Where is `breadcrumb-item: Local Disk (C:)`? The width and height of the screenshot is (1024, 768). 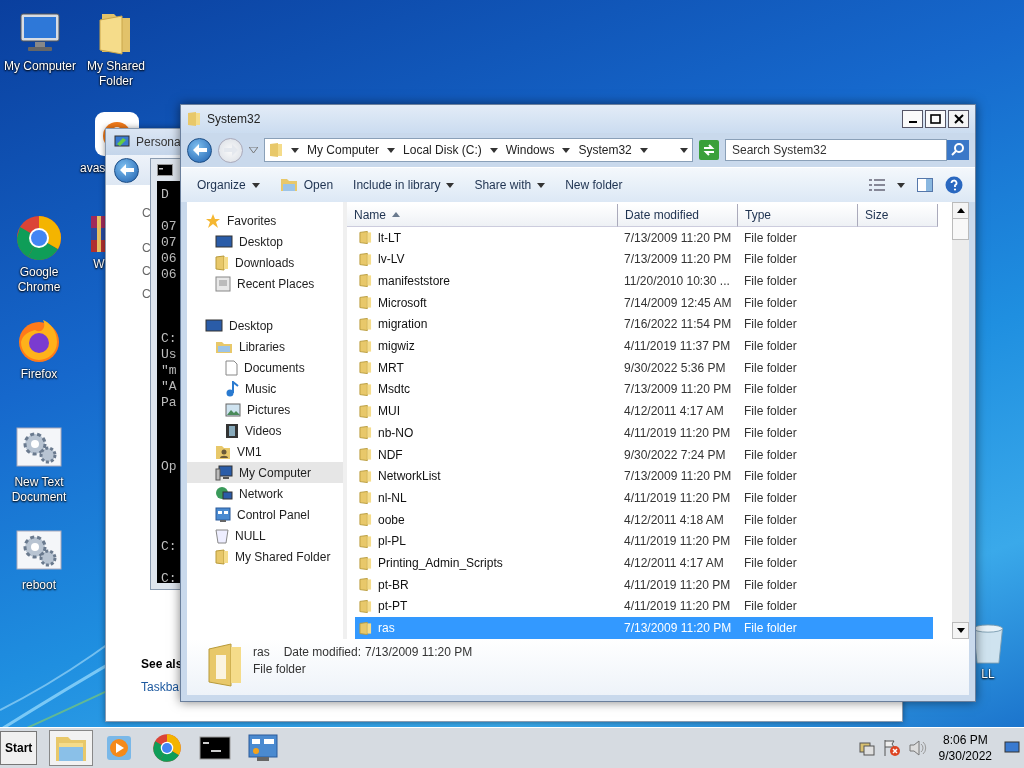 breadcrumb-item: Local Disk (C:) is located at coordinates (442, 150).